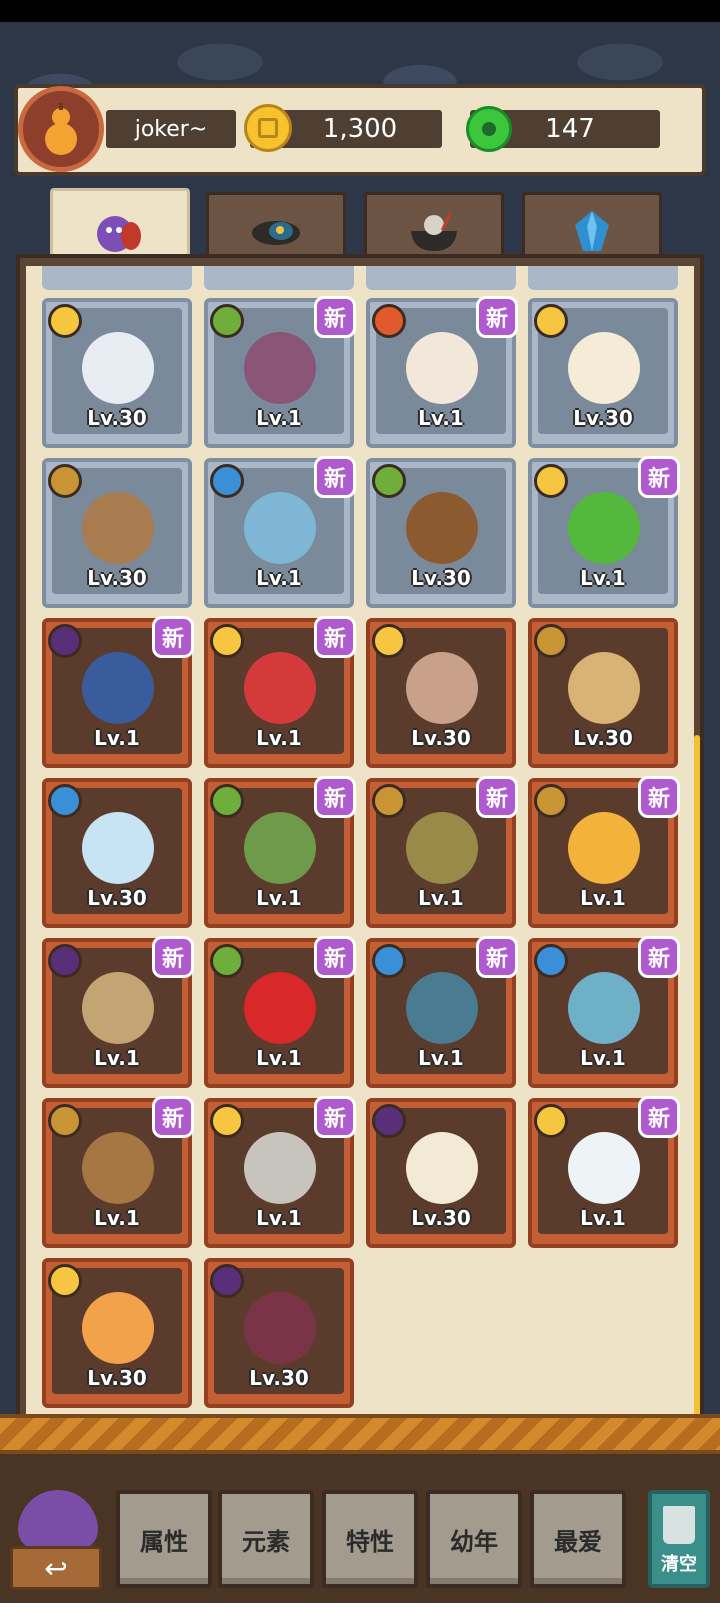 Image resolution: width=720 pixels, height=1603 pixels. Describe the element at coordinates (268, 128) in the screenshot. I see `coin-icon` at that location.